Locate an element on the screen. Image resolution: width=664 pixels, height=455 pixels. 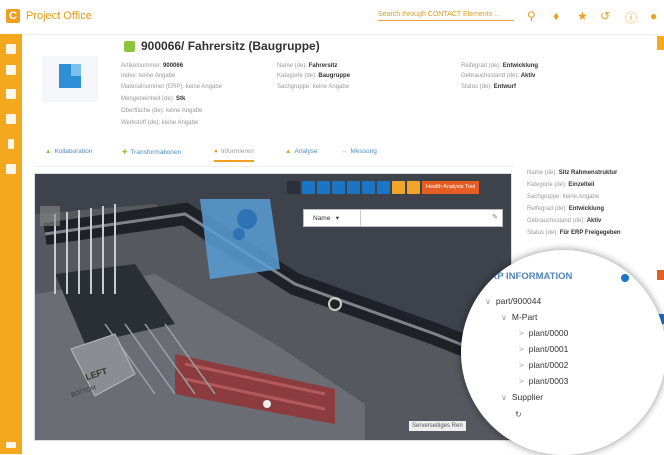
rotate-tool-button is located at coordinates (308, 187).